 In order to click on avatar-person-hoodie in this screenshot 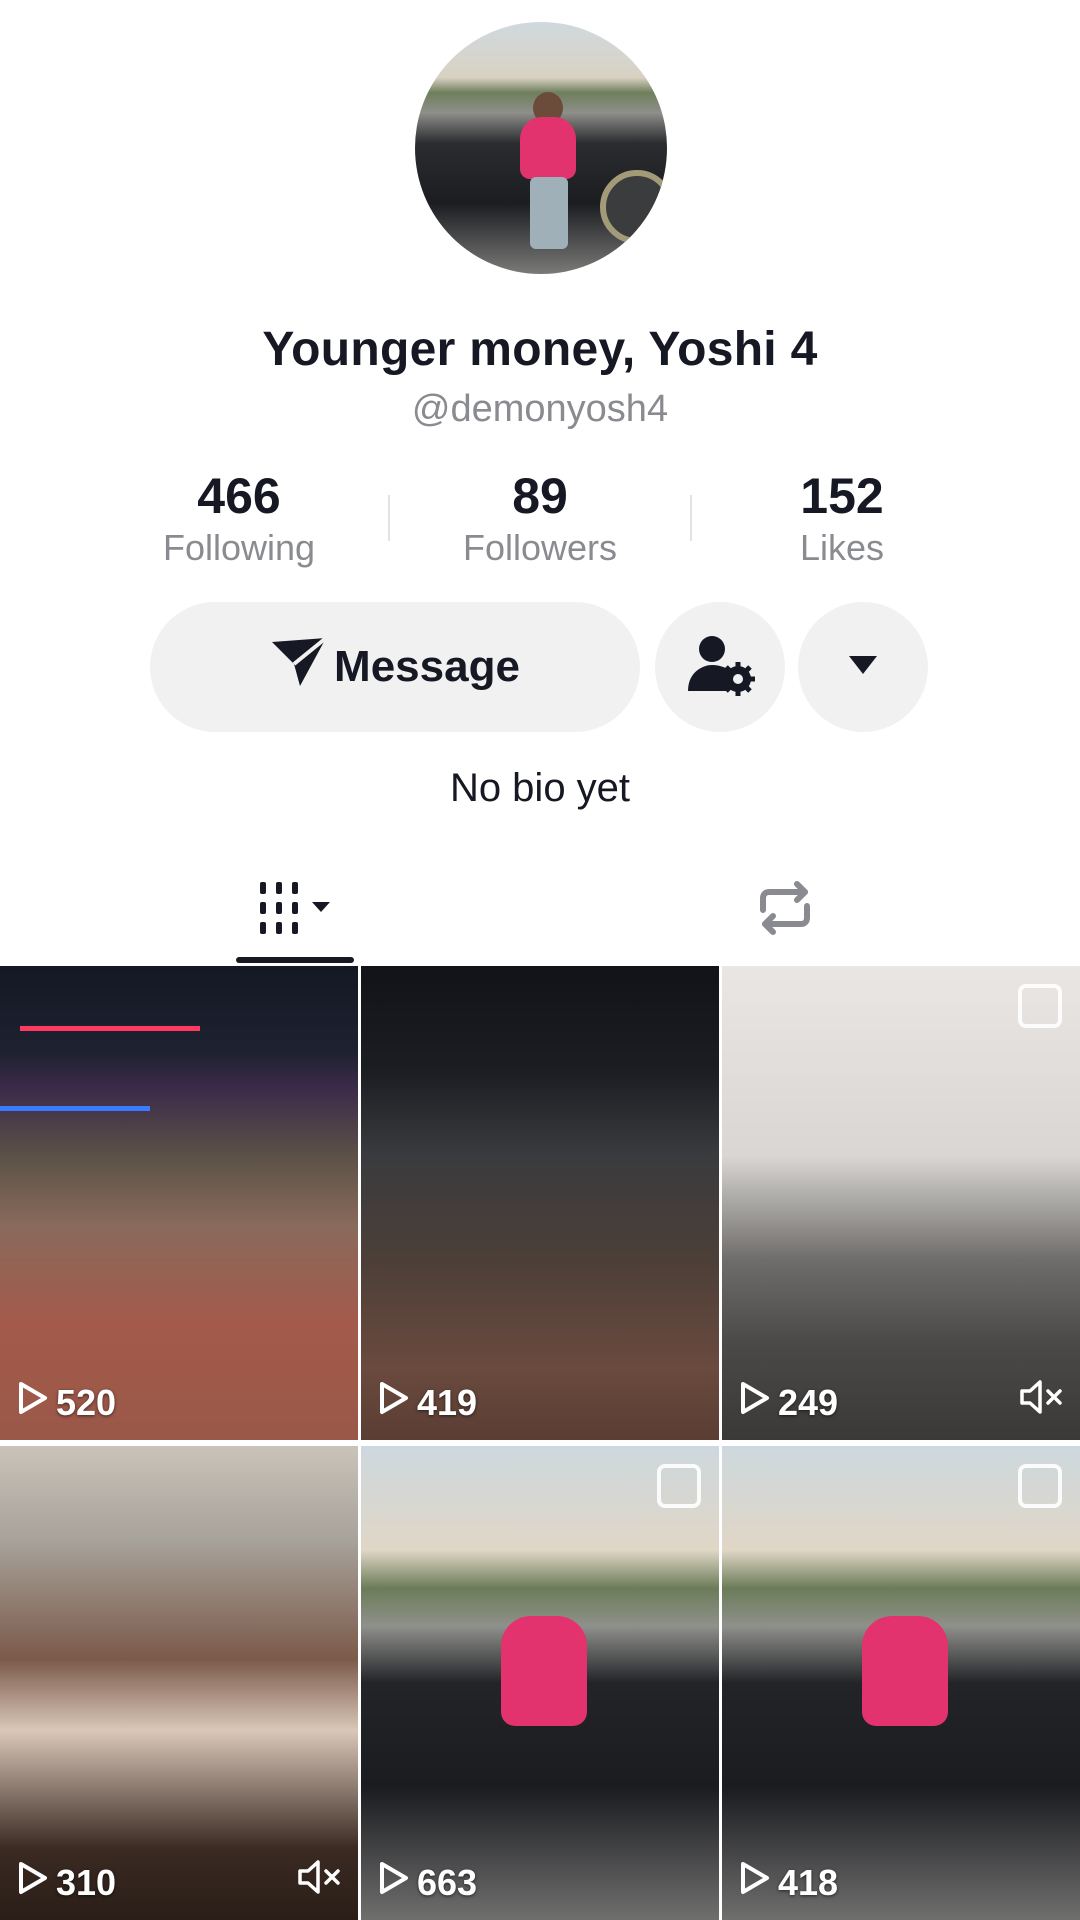, I will do `click(548, 148)`.